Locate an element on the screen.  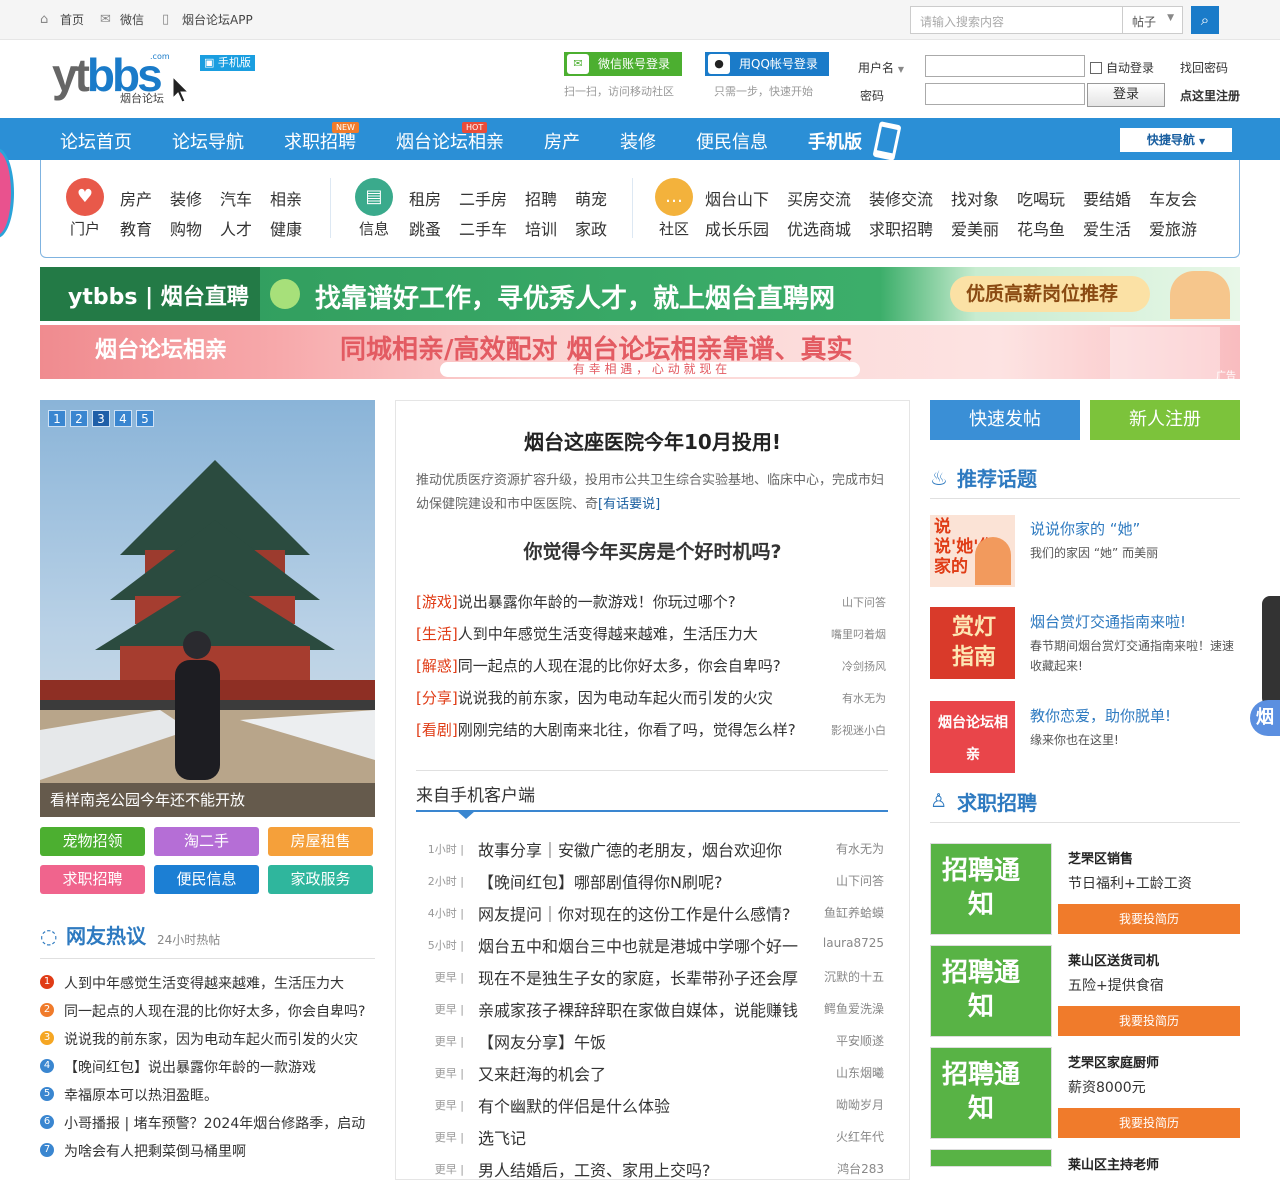
checkbox-box is located at coordinates (1096, 67).